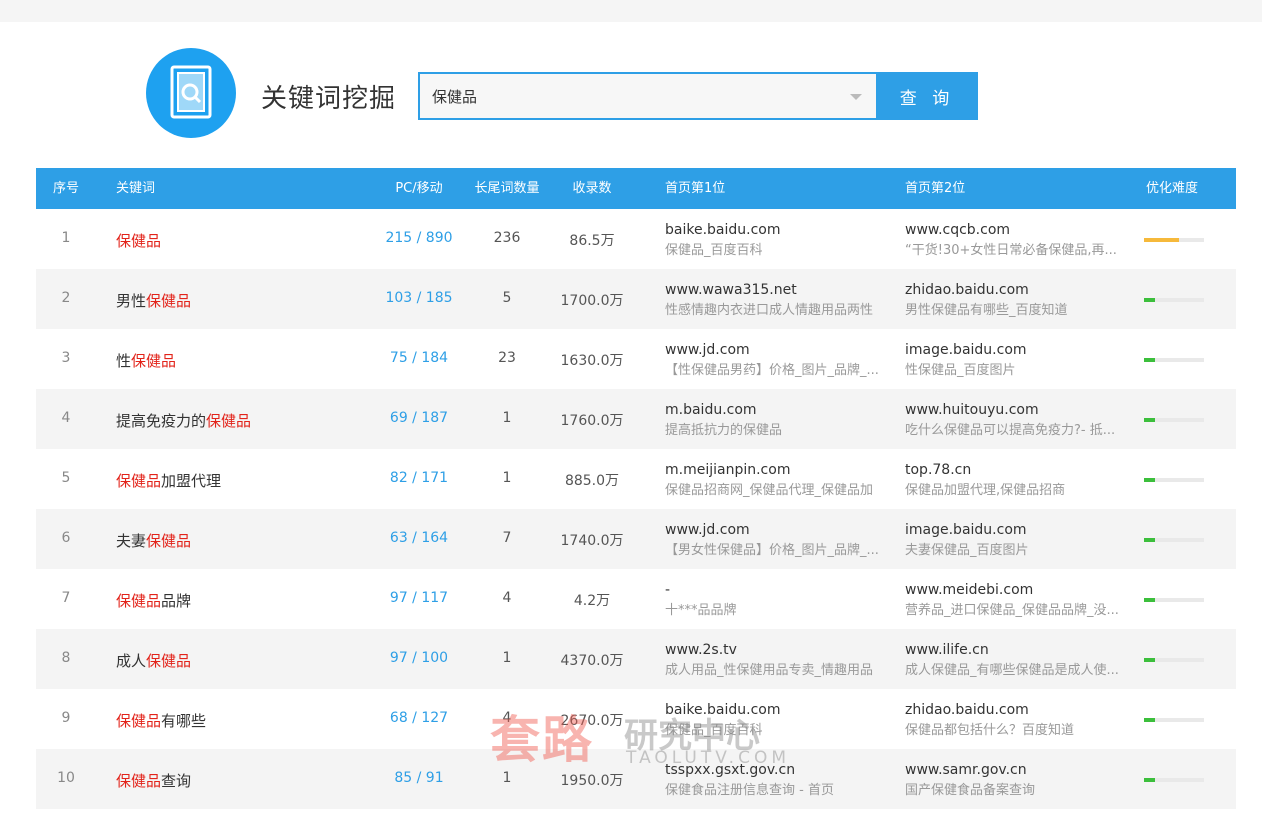  What do you see at coordinates (631, 11) in the screenshot?
I see `top-bar` at bounding box center [631, 11].